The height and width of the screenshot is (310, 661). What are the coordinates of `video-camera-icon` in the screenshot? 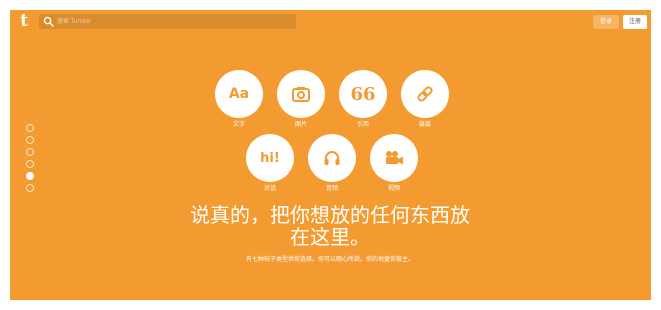 It's located at (394, 158).